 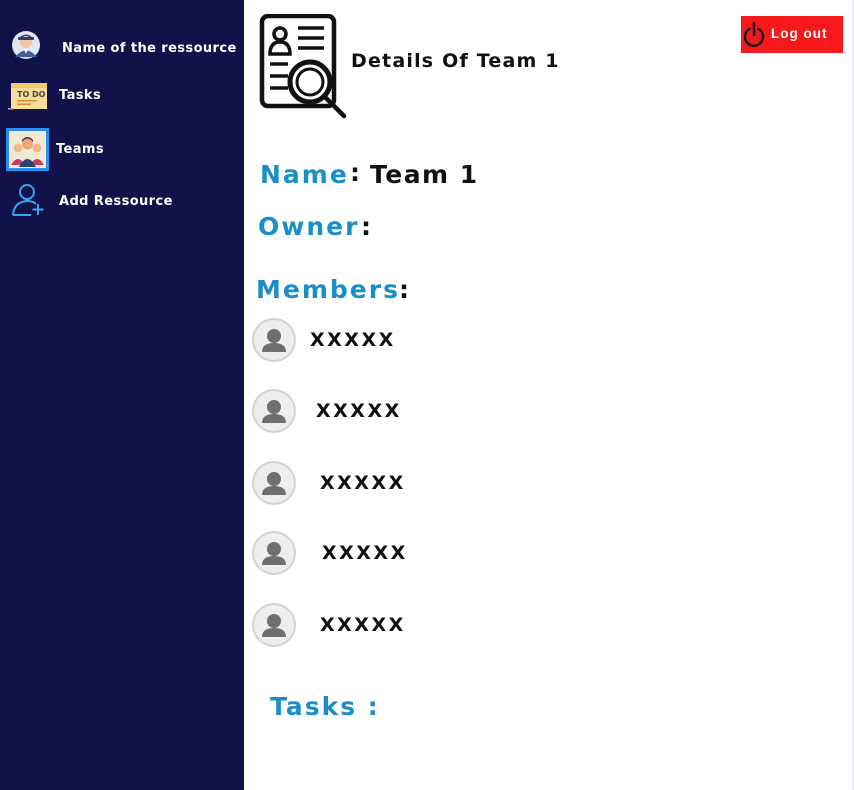 What do you see at coordinates (26, 45) in the screenshot?
I see `user-avatar-icon` at bounding box center [26, 45].